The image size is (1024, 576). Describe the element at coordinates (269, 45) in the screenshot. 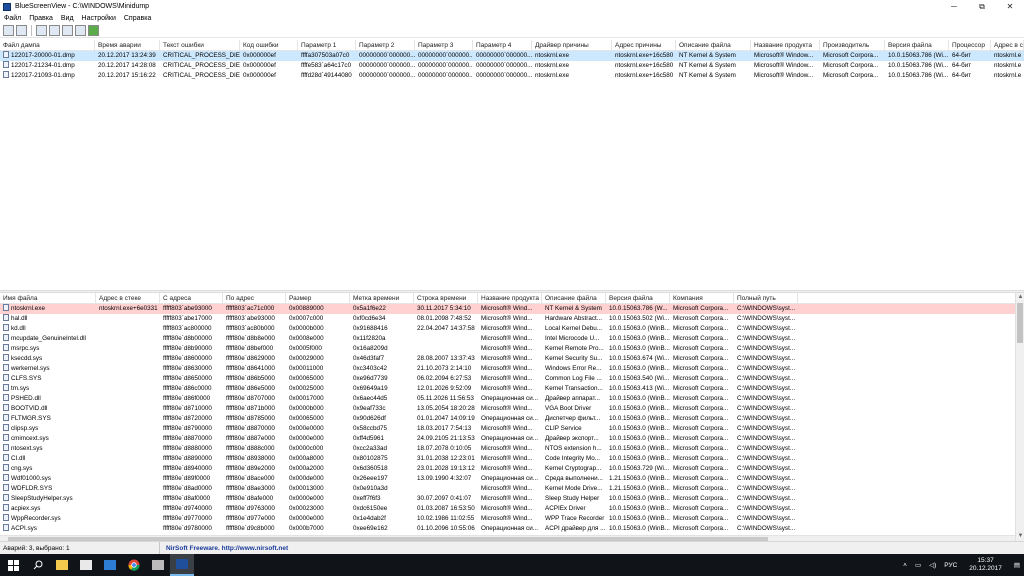

I see `column-header: Код ошибки` at that location.